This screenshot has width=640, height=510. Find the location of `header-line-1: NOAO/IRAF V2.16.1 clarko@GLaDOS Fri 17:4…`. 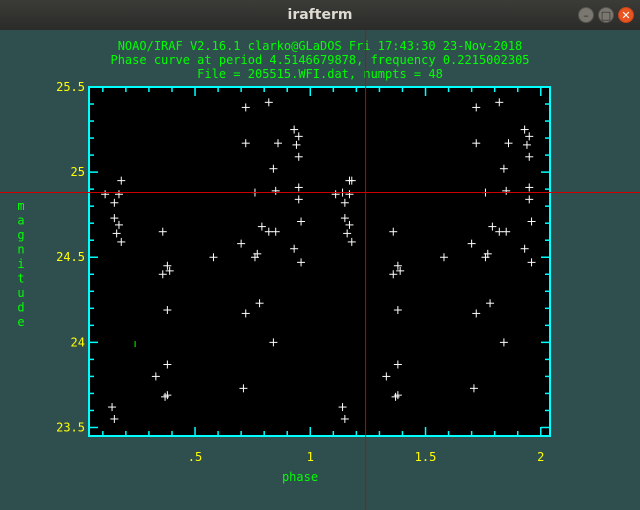

header-line-1: NOAO/IRAF V2.16.1 clarko@GLaDOS Fri 17:4… is located at coordinates (320, 46).